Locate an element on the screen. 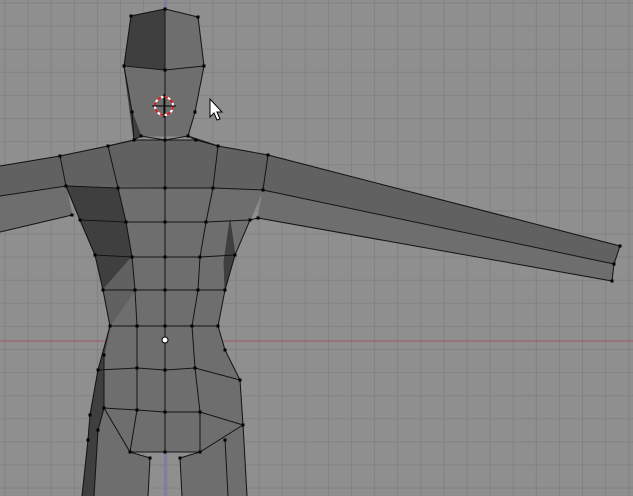 Image resolution: width=633 pixels, height=496 pixels. object-origin-pivot is located at coordinates (165, 340).